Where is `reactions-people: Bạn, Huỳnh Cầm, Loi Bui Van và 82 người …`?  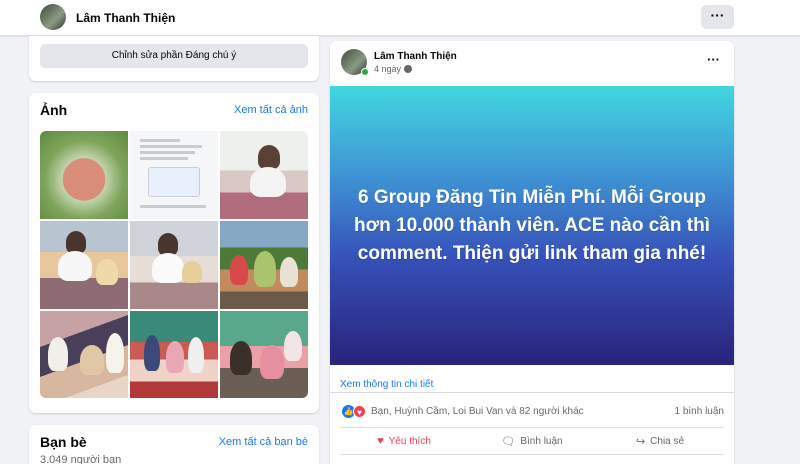 reactions-people: Bạn, Huỳnh Cầm, Loi Bui Van và 82 người … is located at coordinates (477, 411).